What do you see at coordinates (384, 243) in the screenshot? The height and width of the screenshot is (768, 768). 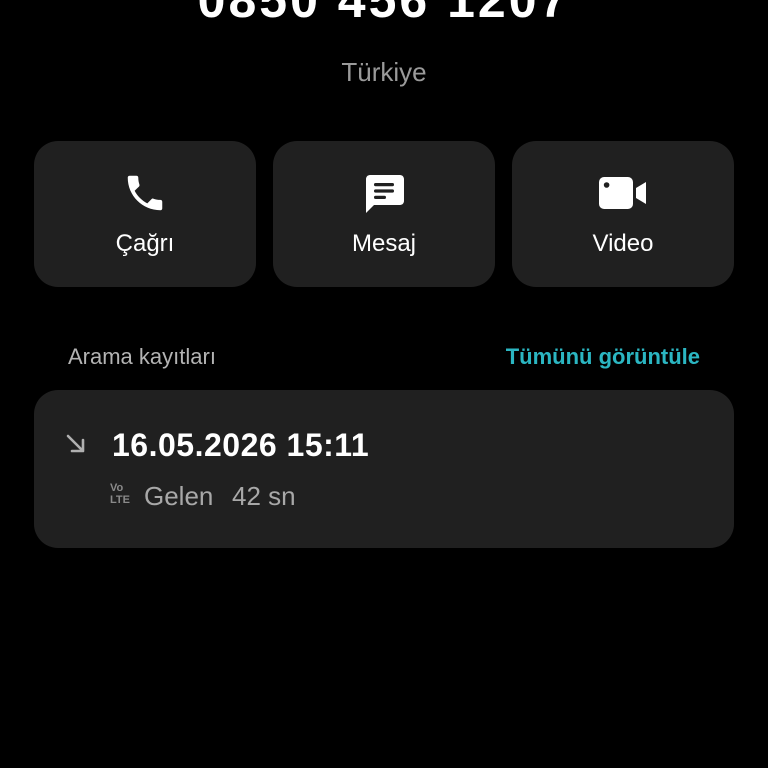 I see `message-button-label: Mesaj` at bounding box center [384, 243].